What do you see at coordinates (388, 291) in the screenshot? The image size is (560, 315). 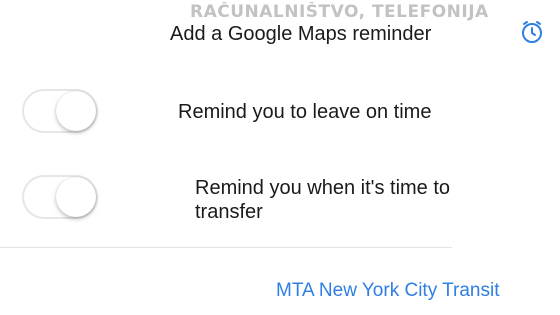 I see `transit-provider-link: MTA New York City Transit` at bounding box center [388, 291].